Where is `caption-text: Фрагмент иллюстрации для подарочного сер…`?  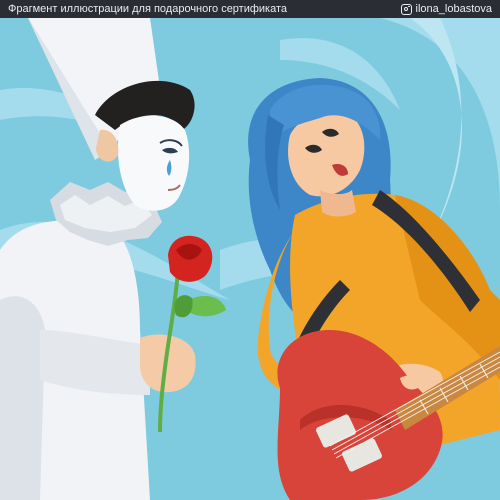
caption-text: Фрагмент иллюстрации для подарочного сер… is located at coordinates (148, 9).